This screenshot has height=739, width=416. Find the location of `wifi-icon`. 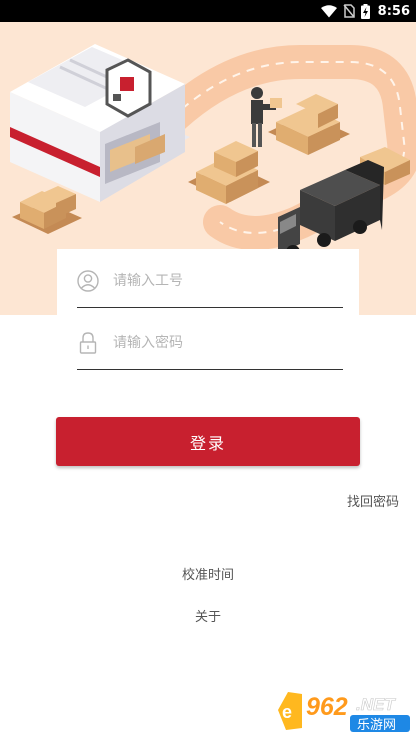

wifi-icon is located at coordinates (328, 10).